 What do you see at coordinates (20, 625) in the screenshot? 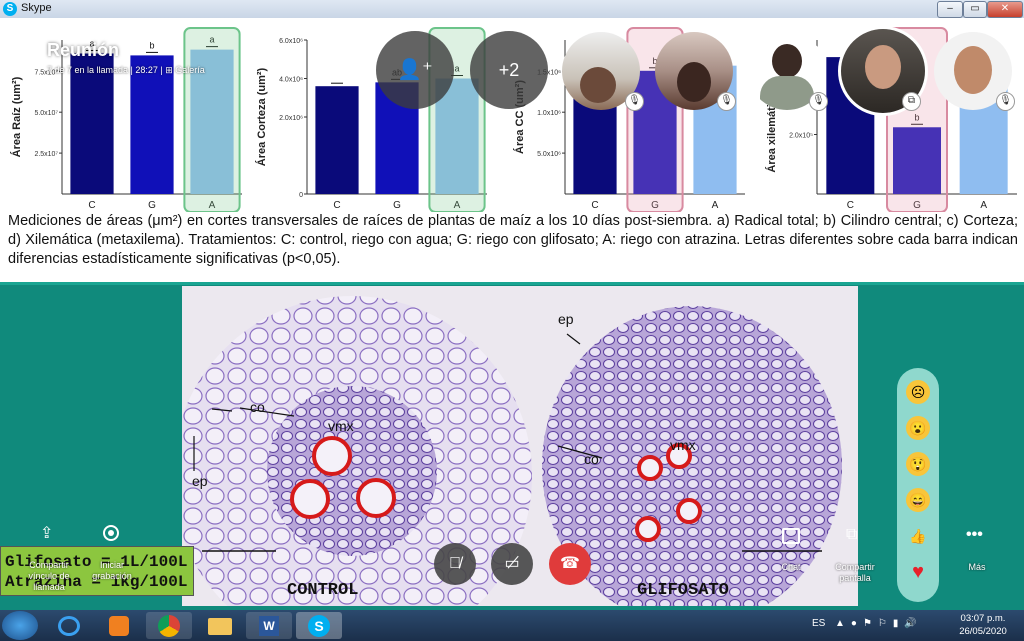
I see `start-button` at bounding box center [20, 625].